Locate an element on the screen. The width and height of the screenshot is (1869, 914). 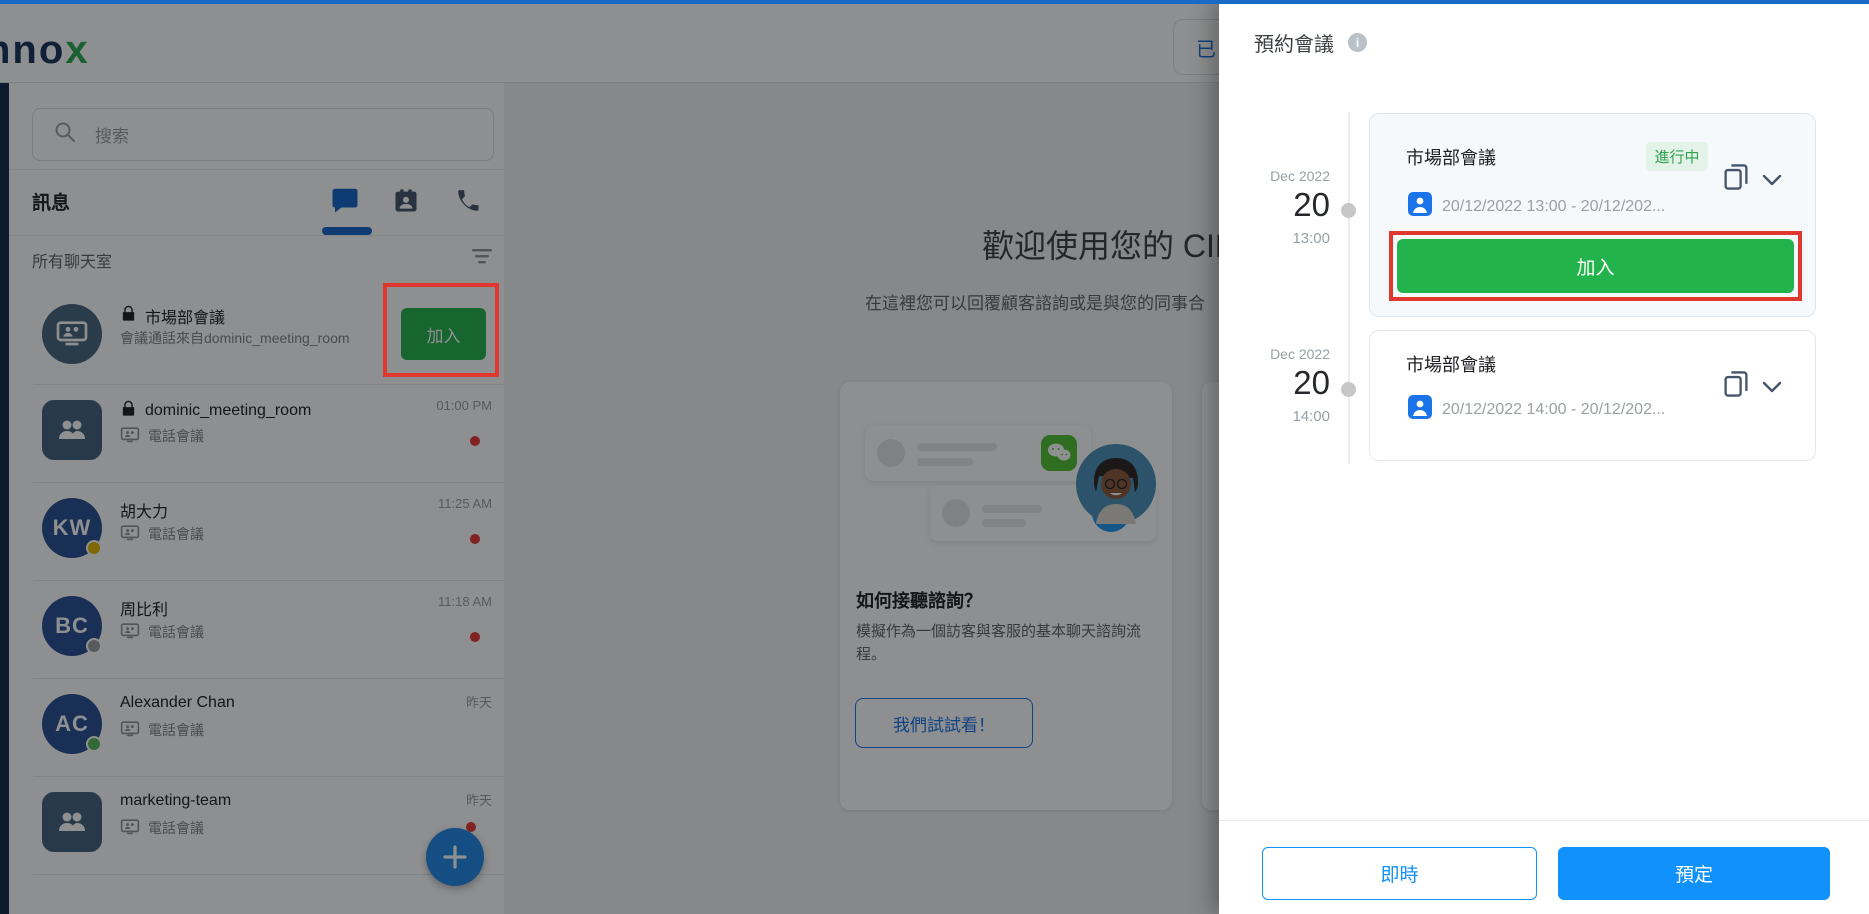
schedule-meeting-button: 預定 is located at coordinates (1694, 873).